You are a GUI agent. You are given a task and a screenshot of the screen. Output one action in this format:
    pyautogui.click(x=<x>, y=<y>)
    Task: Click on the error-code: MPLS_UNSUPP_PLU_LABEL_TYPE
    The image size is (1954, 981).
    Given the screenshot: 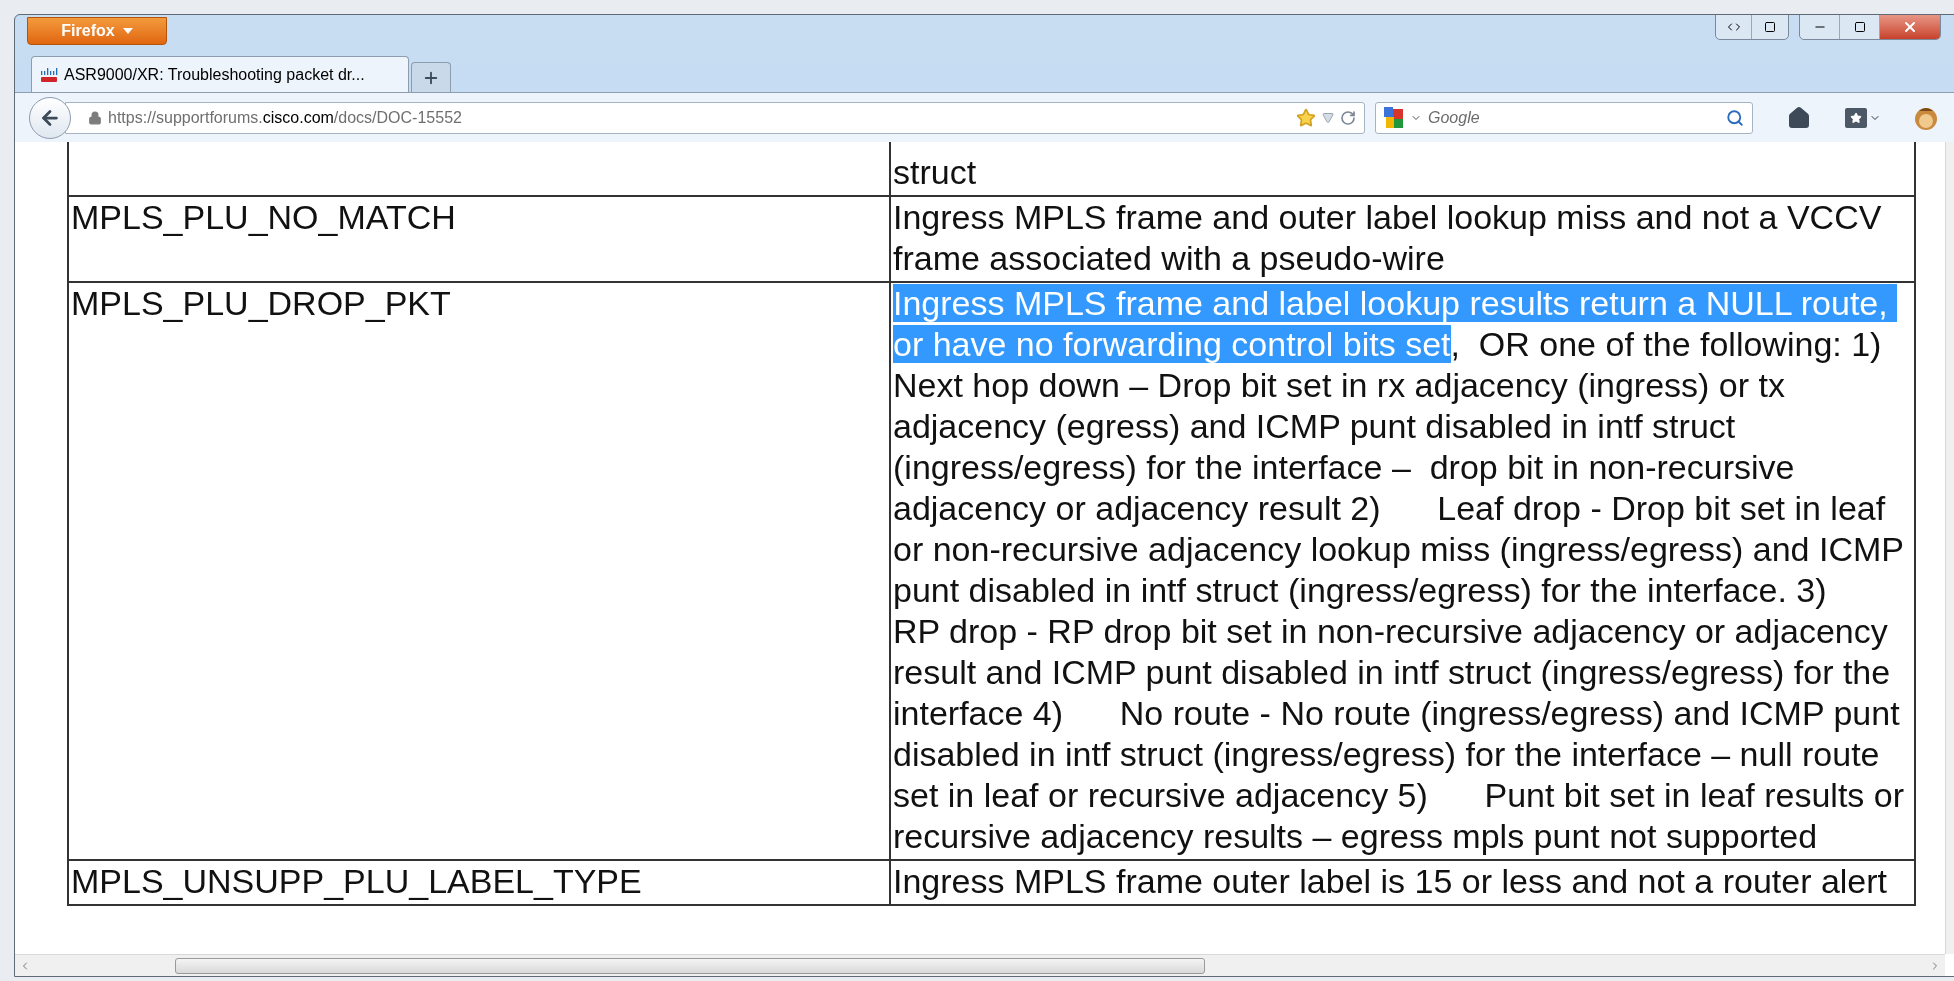 What is the action you would take?
    pyautogui.click(x=356, y=881)
    